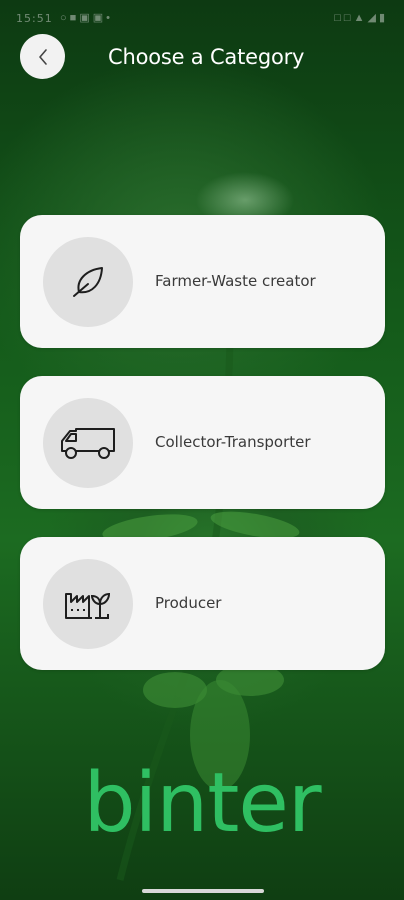  Describe the element at coordinates (203, 891) in the screenshot. I see `home-indicator` at that location.